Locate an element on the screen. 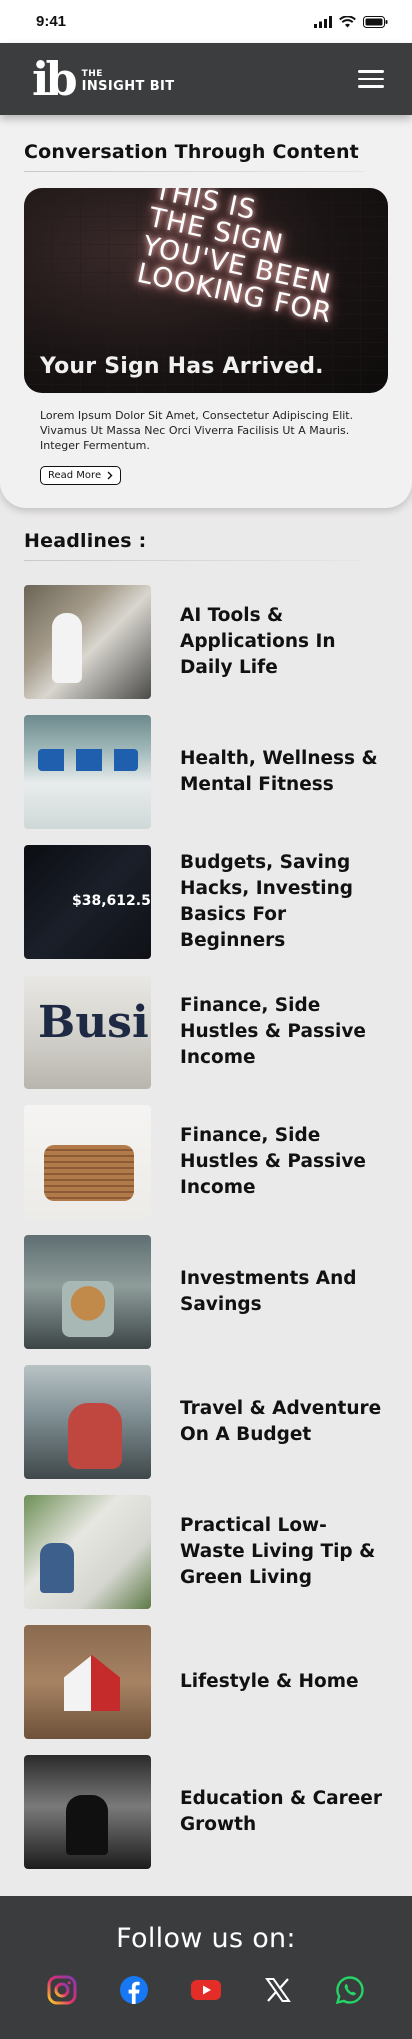 The image size is (412, 2039). status-icons is located at coordinates (351, 21).